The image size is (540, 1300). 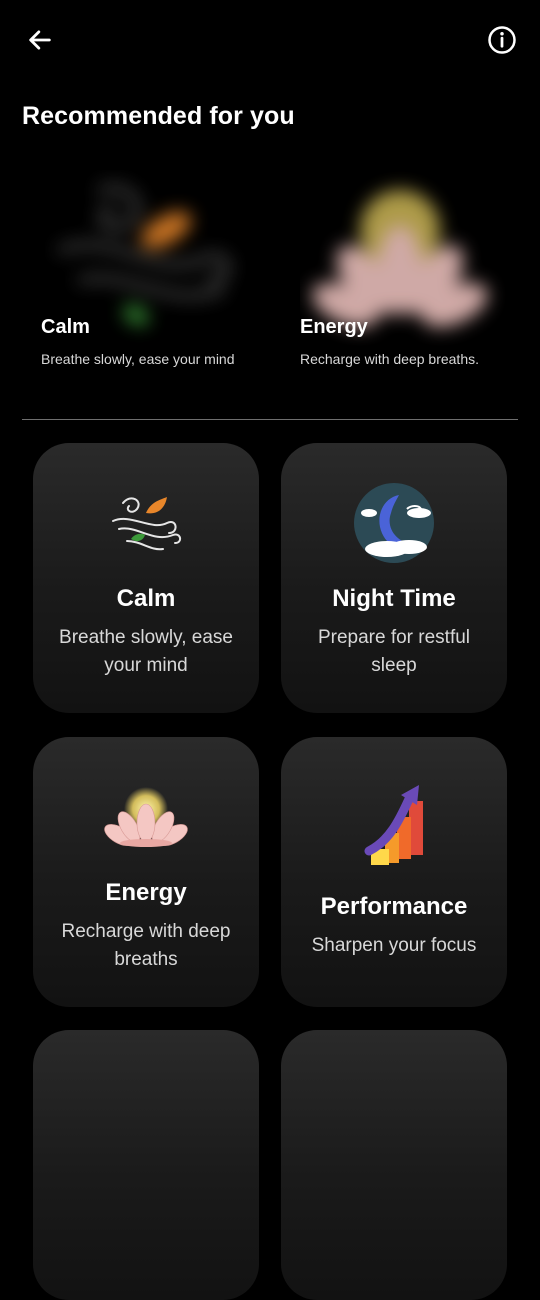 What do you see at coordinates (146, 528) in the screenshot?
I see `wind-leaf-icon` at bounding box center [146, 528].